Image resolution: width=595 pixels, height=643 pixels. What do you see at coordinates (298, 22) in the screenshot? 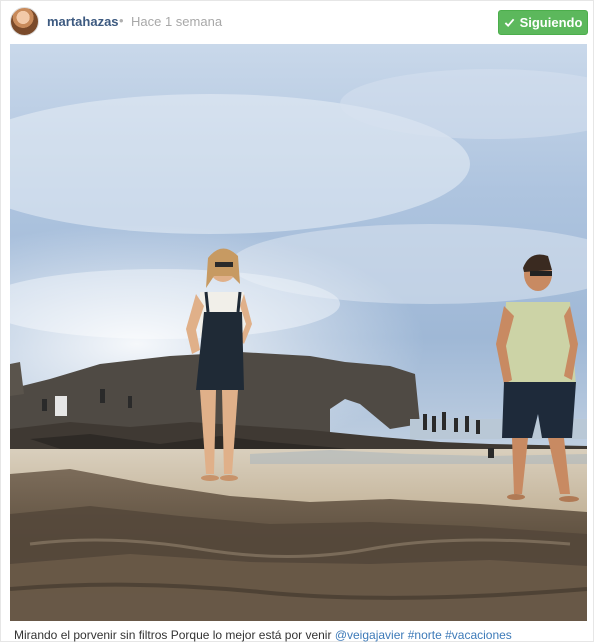
I see `post-header: martahazas • Hace 1 semana Siguiendo` at bounding box center [298, 22].